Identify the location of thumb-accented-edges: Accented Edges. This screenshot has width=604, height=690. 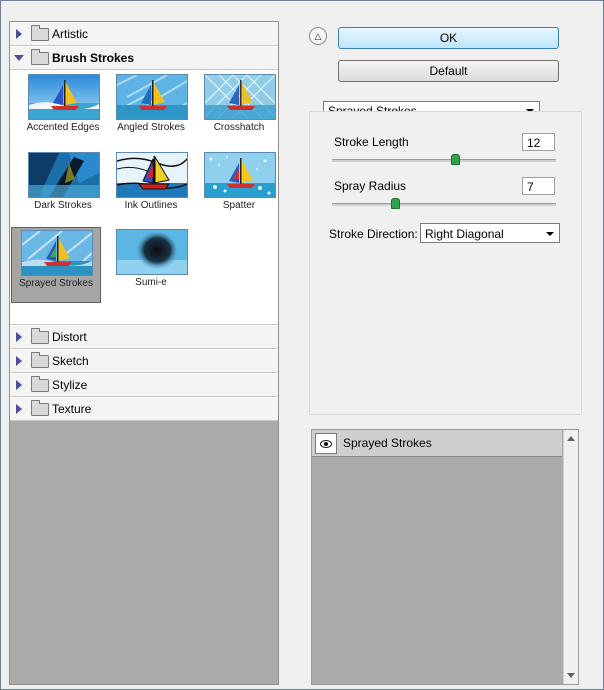
(63, 109).